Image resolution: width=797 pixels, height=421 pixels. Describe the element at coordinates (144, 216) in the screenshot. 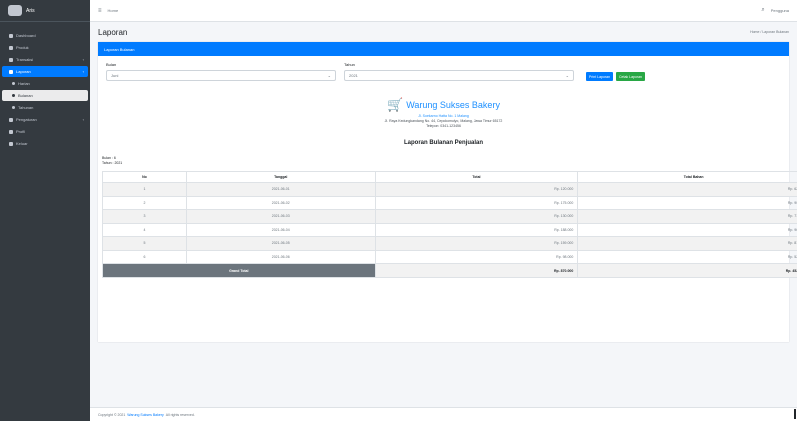

I see `cell-no: 3` at that location.